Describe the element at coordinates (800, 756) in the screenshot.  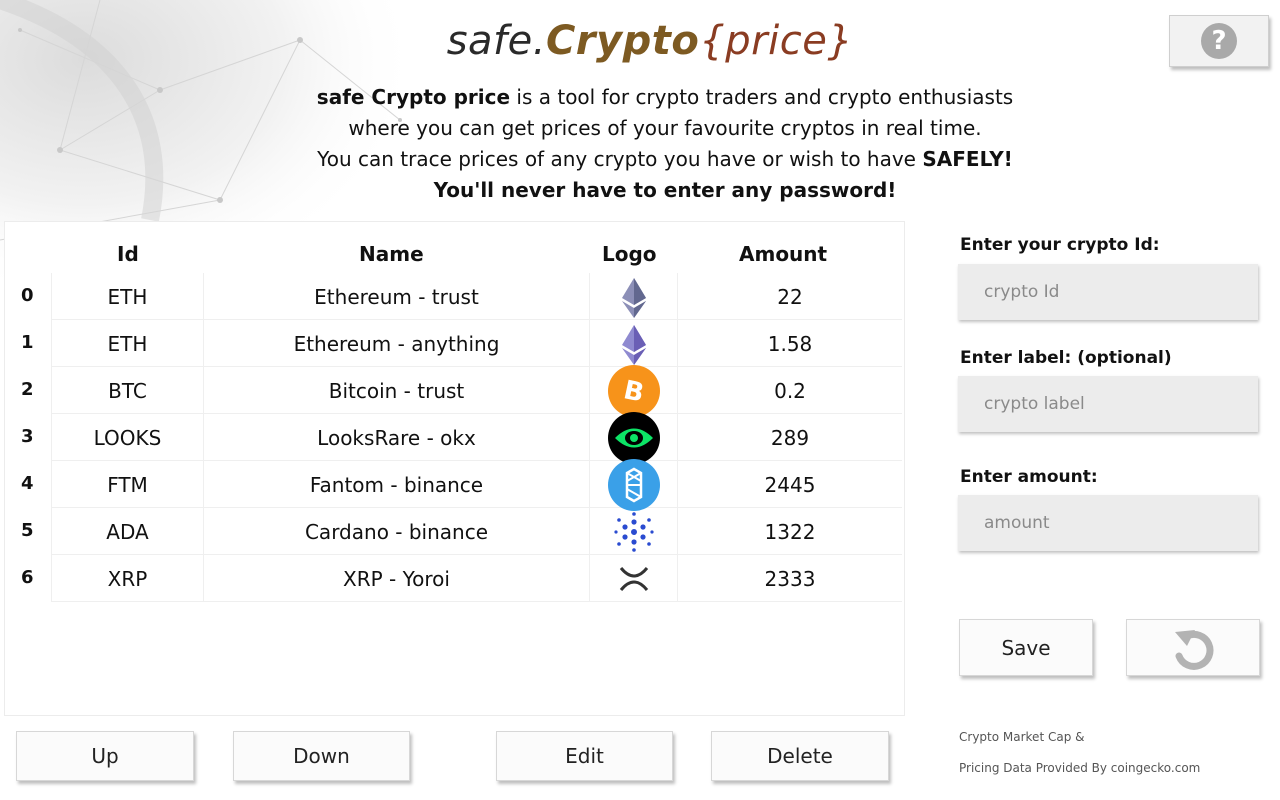
I see `delete-button: Delete` at that location.